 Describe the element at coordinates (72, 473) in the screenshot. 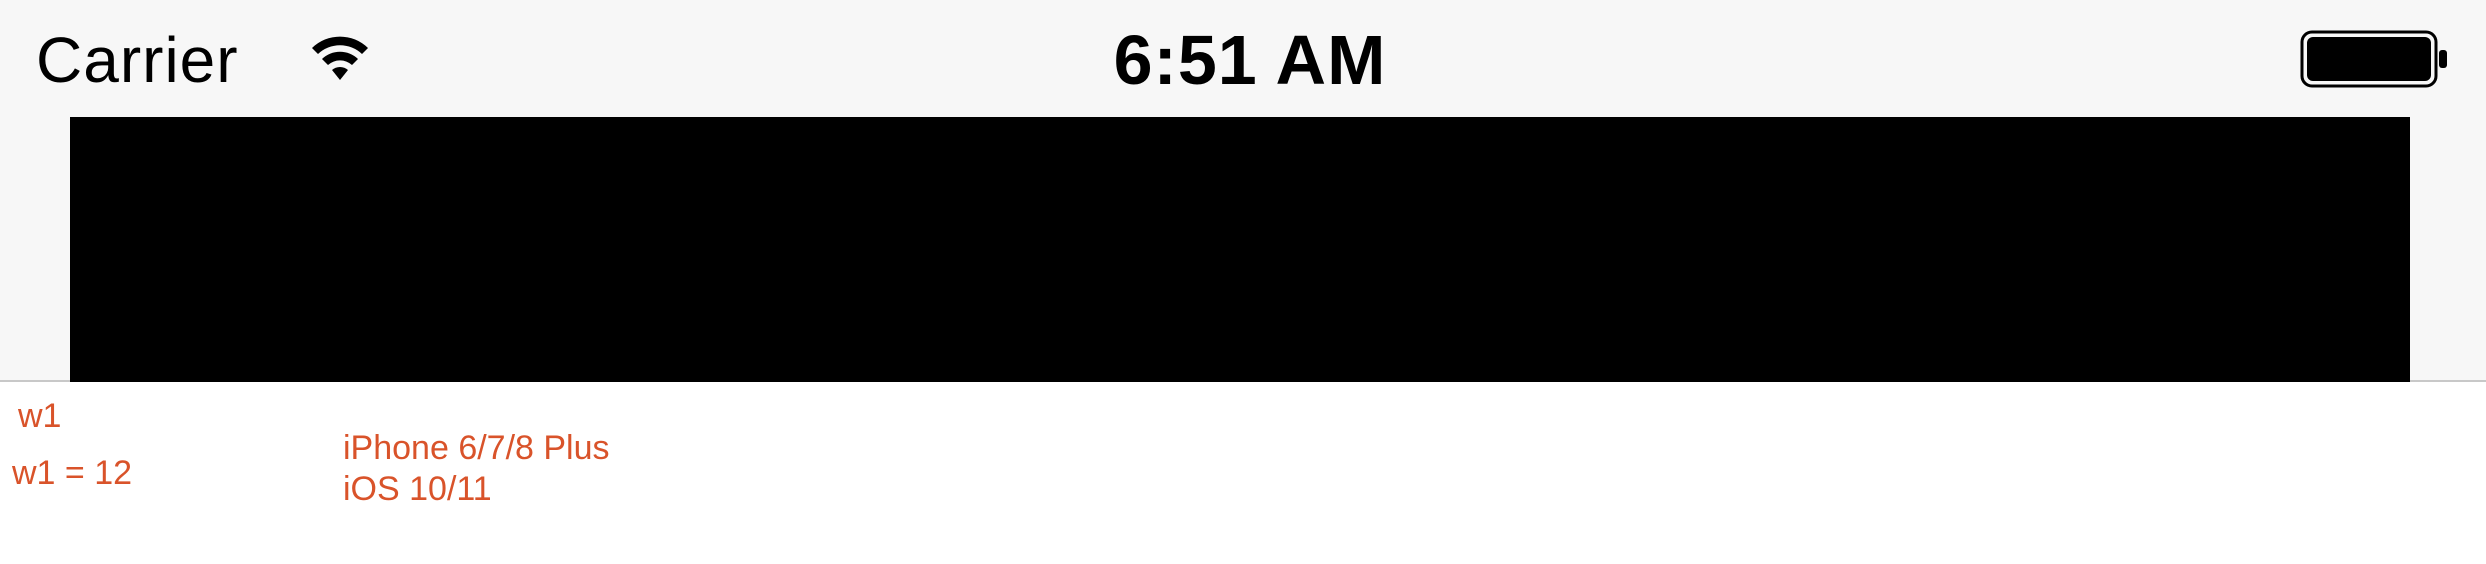

I see `w1-value-label: w1 = 12` at that location.